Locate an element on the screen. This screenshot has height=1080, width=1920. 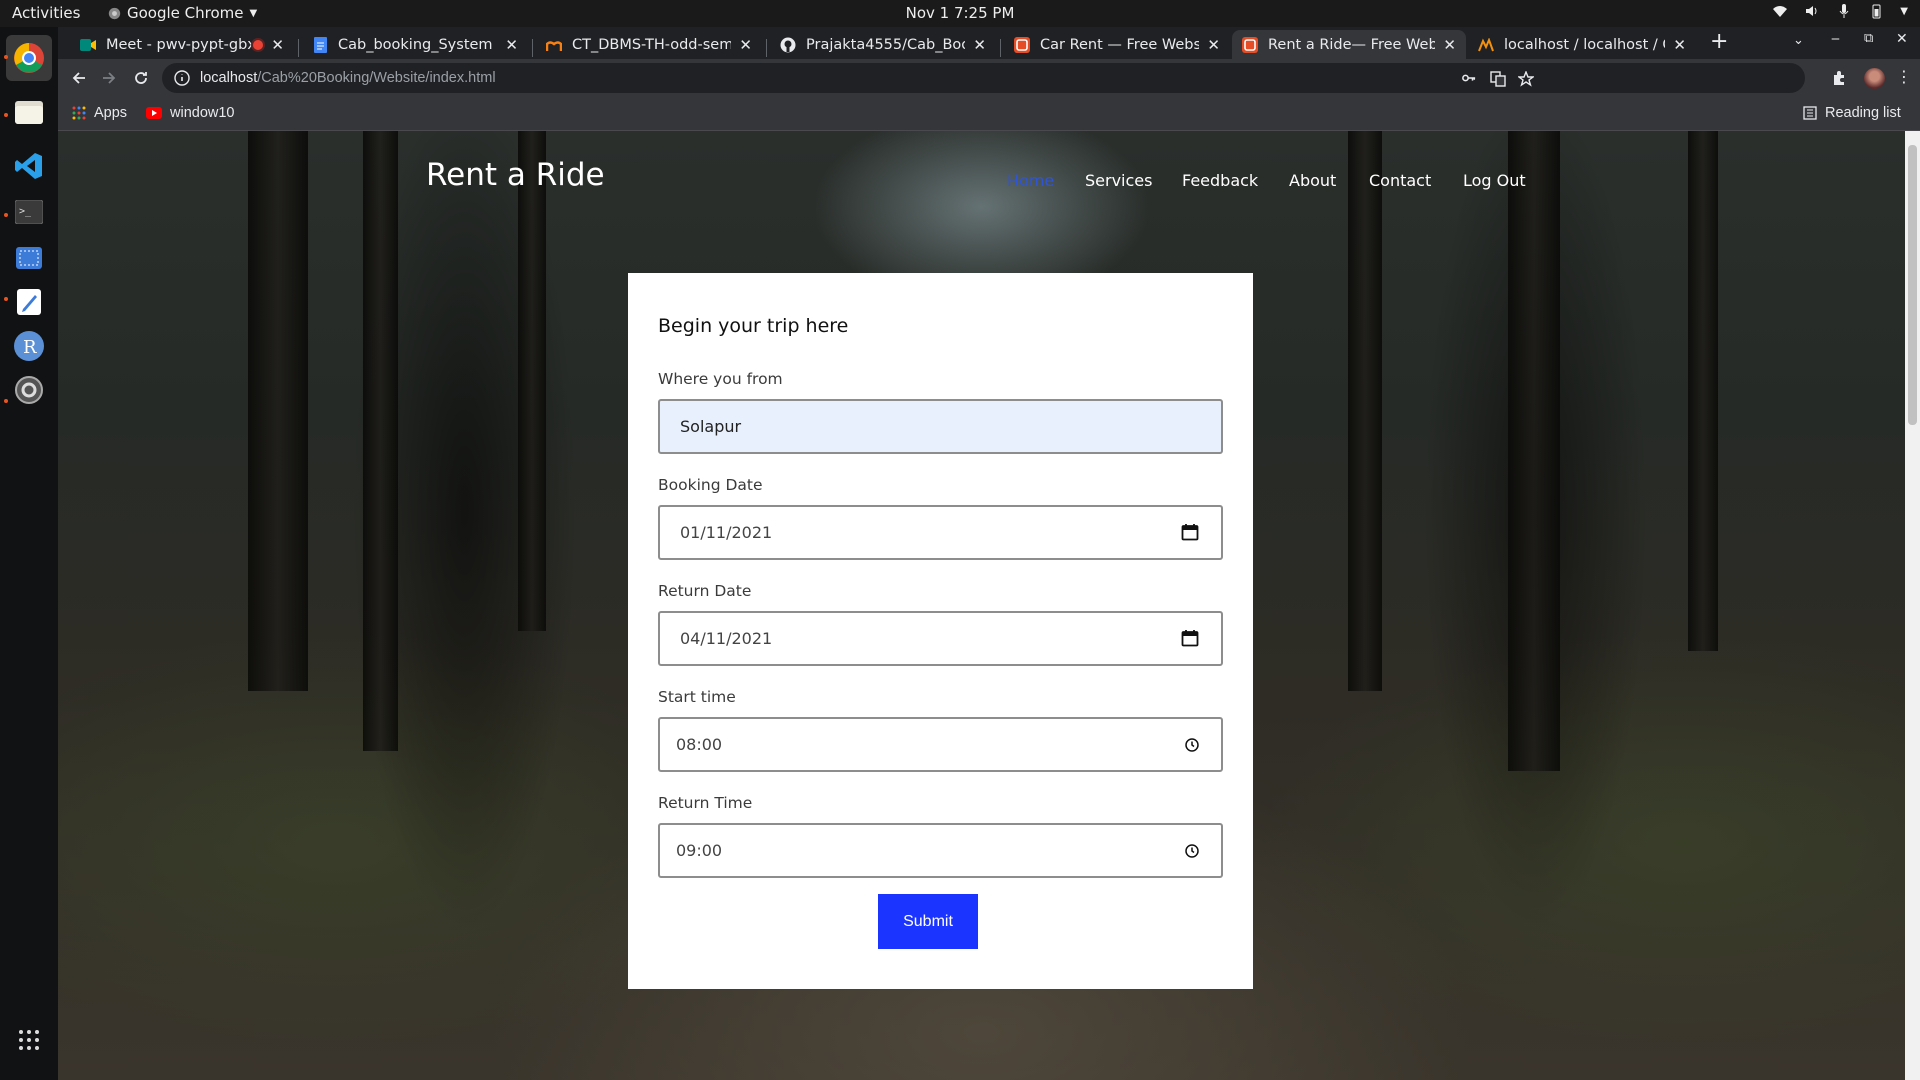
bookmark-apps: Apps is located at coordinates (99, 113).